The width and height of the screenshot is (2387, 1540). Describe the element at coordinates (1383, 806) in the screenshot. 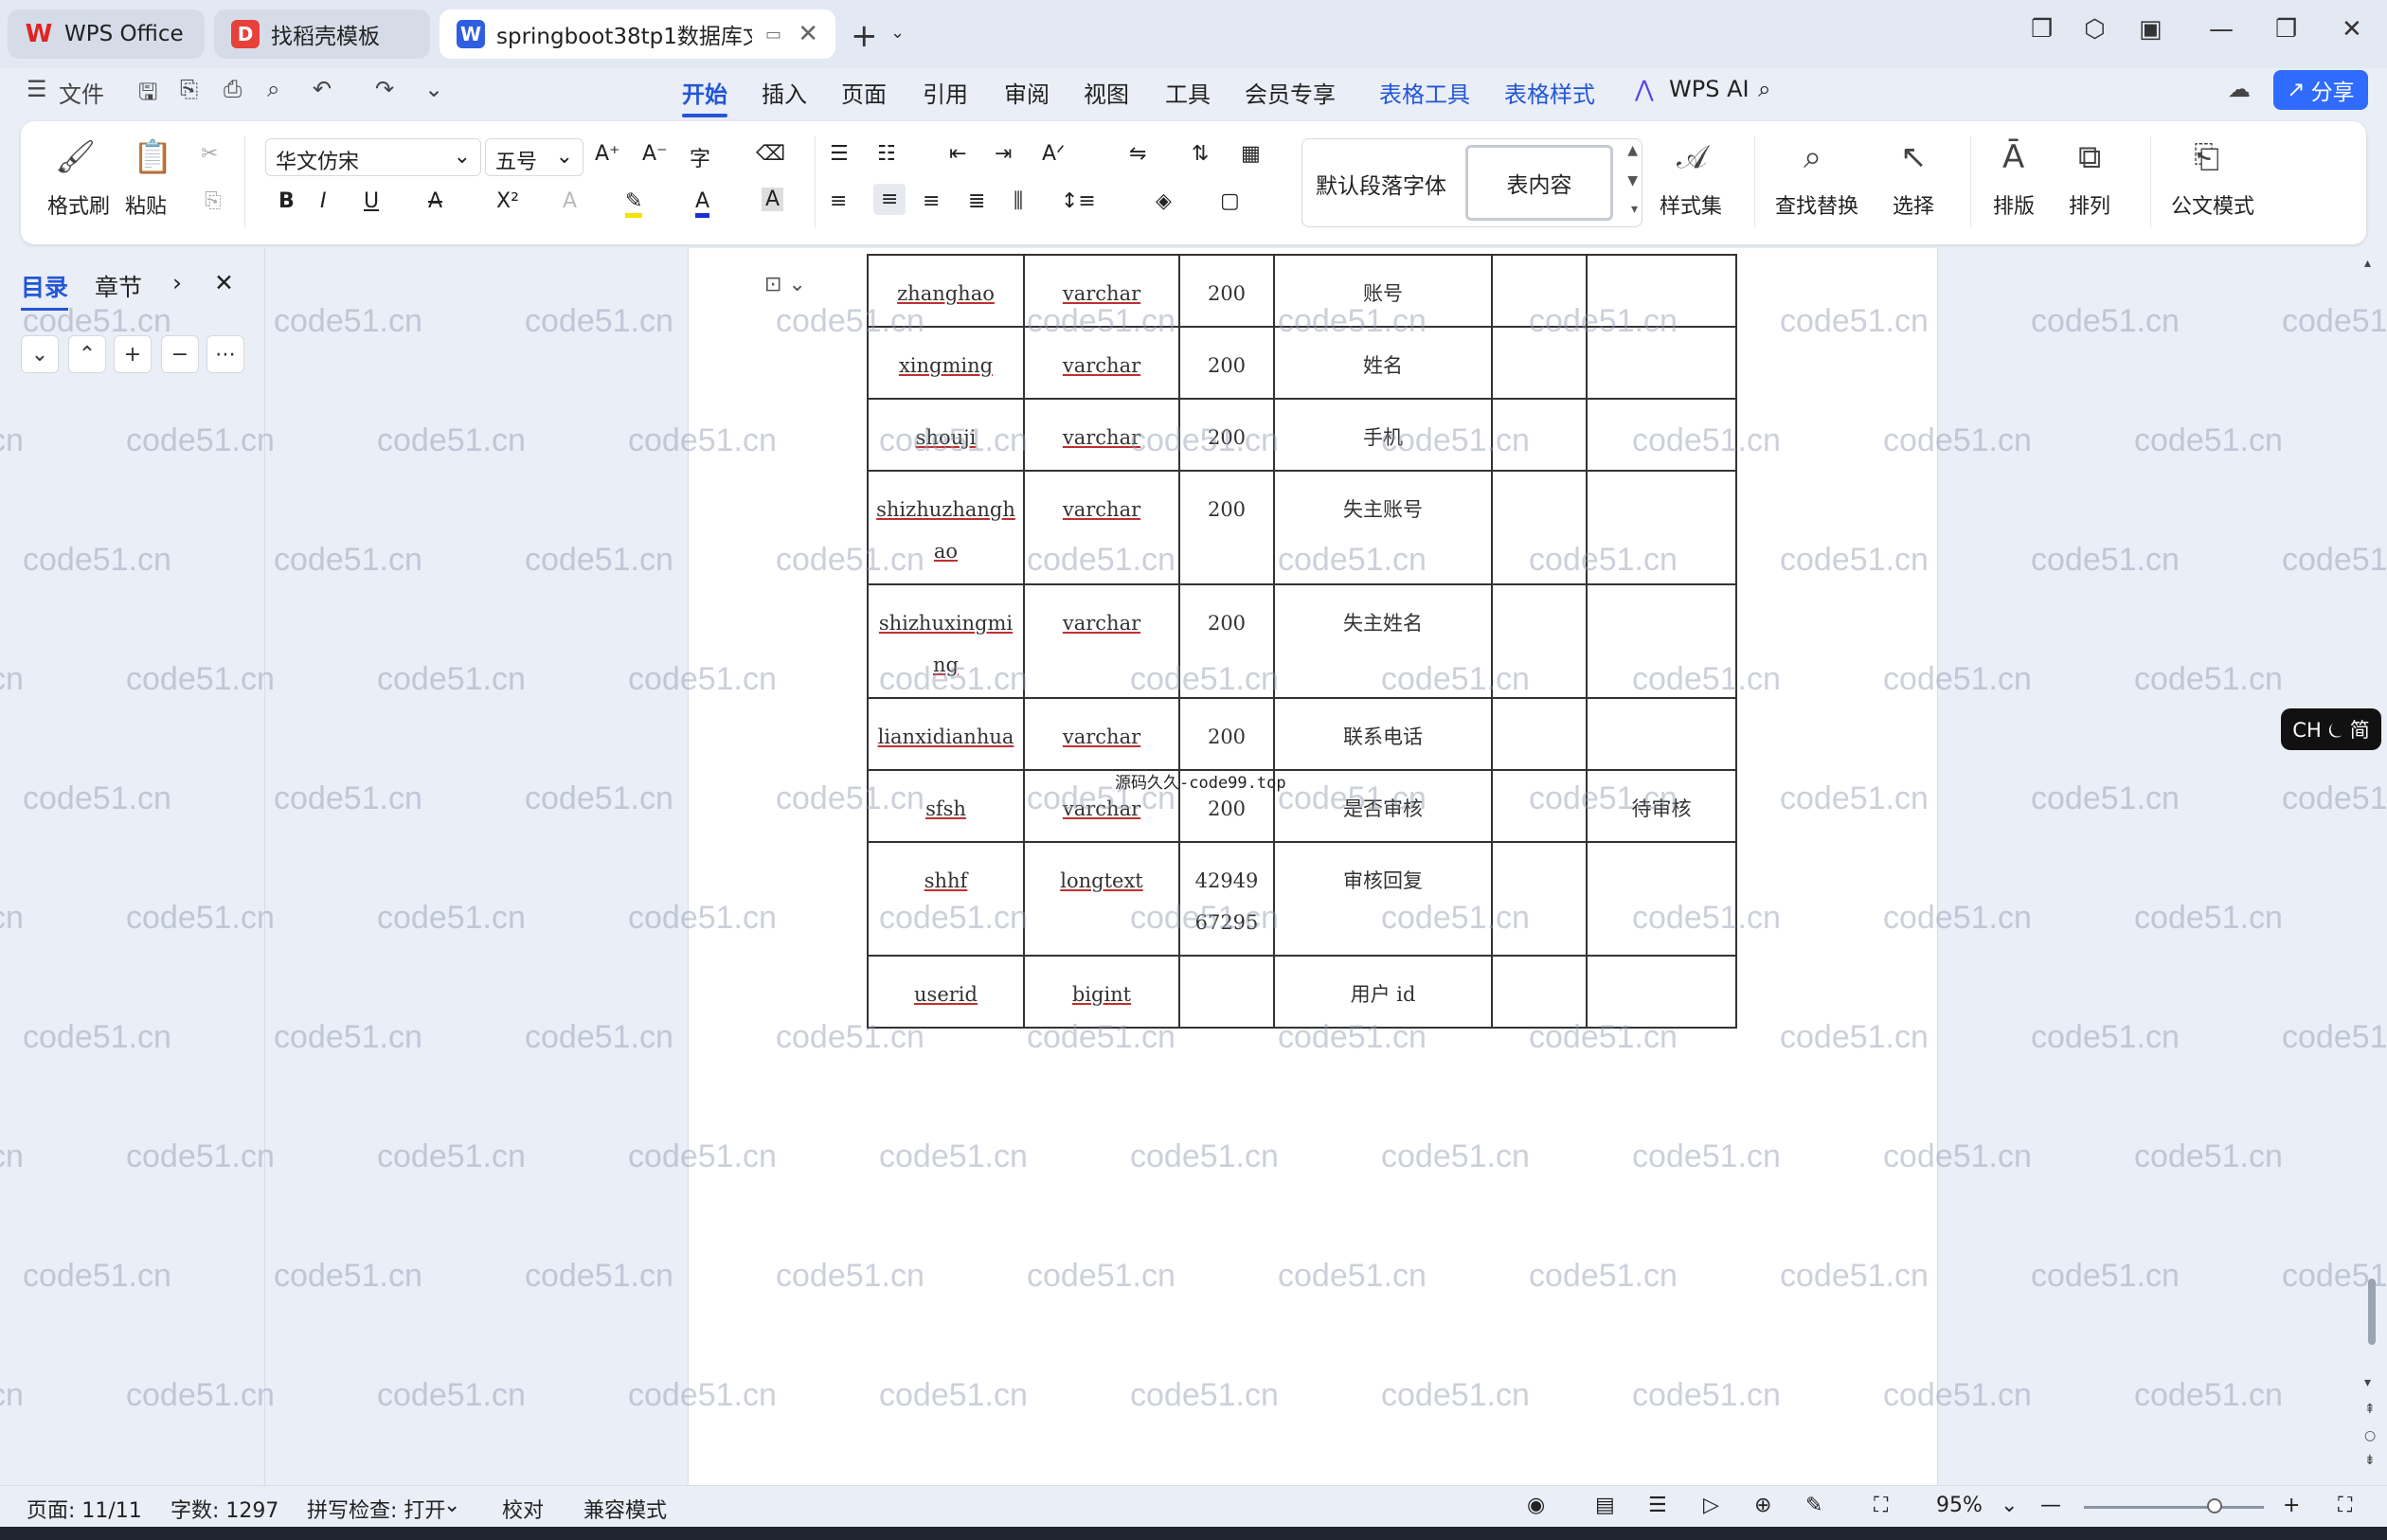

I see `field-desc-cell: 是否审核` at that location.